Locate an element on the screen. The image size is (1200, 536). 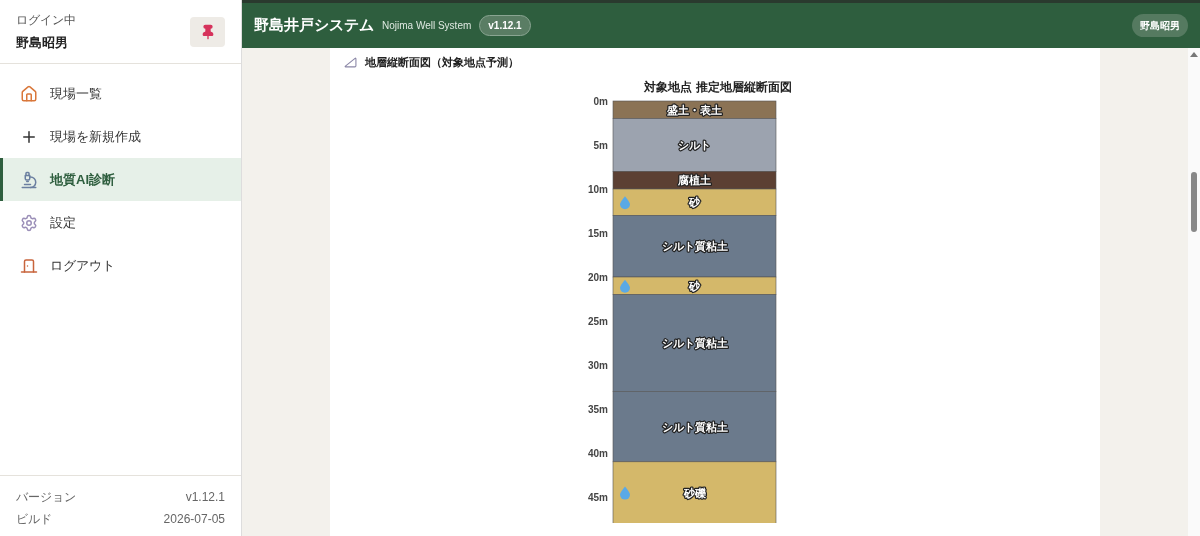
scrollbar-thumb is located at coordinates (1194, 202).